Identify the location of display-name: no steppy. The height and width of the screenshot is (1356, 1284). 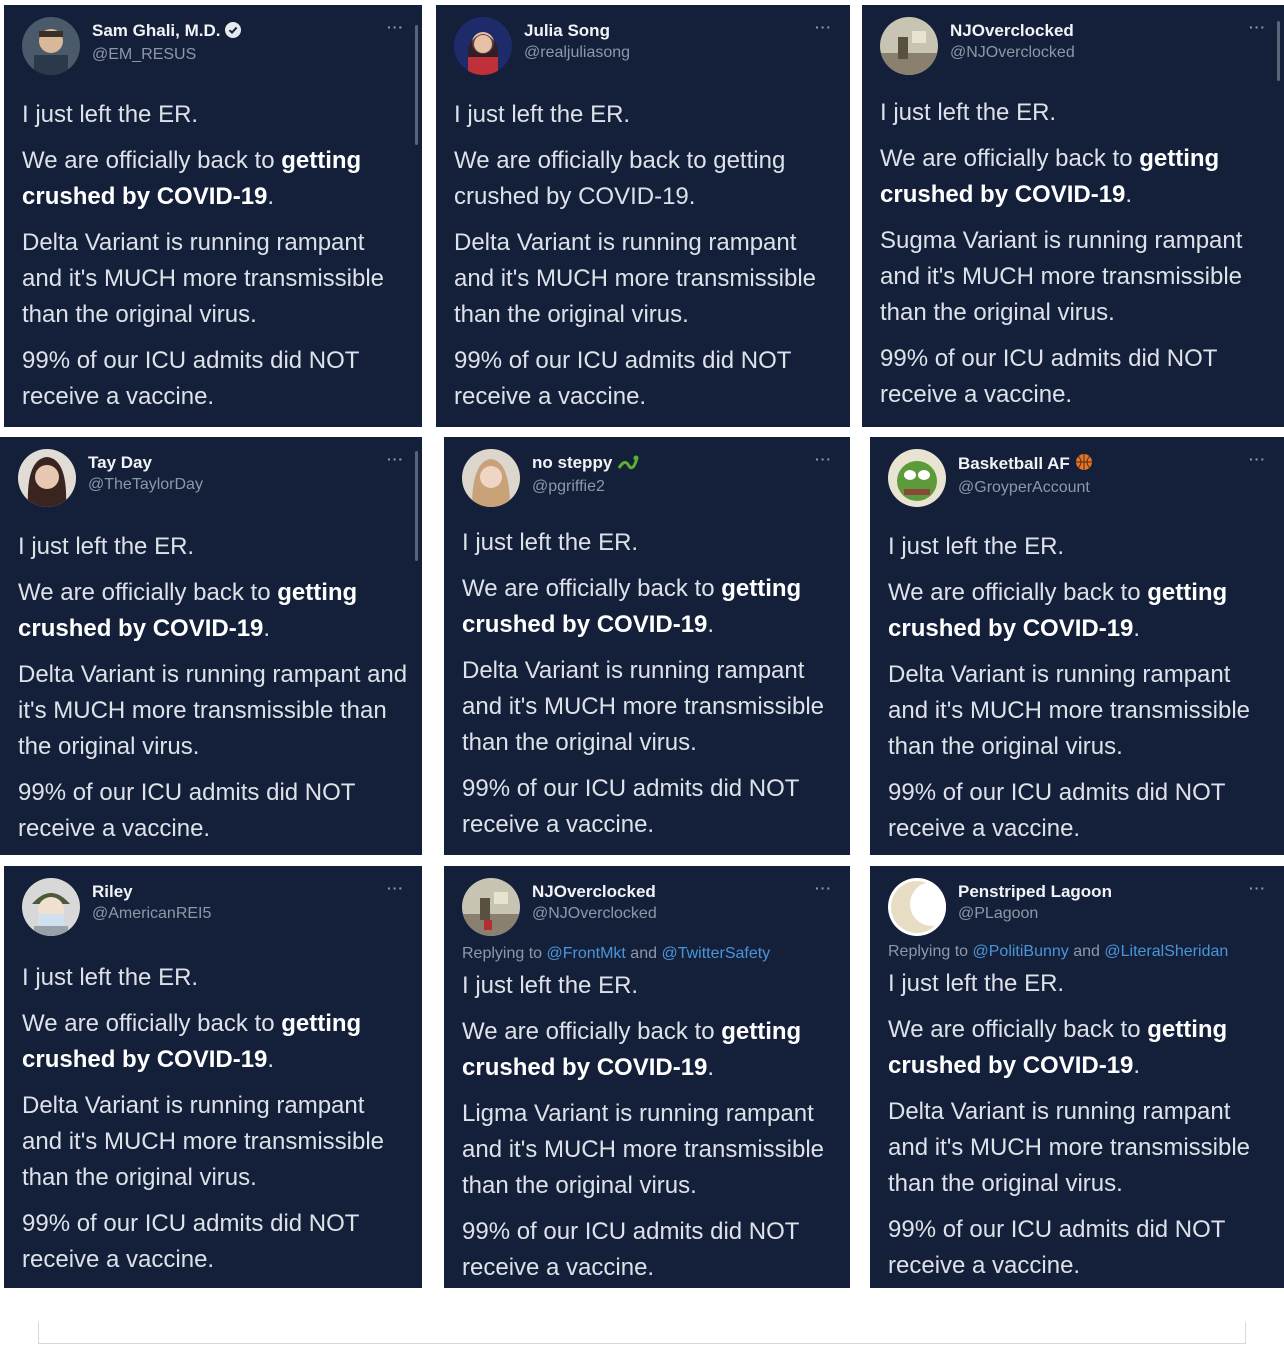
(585, 464).